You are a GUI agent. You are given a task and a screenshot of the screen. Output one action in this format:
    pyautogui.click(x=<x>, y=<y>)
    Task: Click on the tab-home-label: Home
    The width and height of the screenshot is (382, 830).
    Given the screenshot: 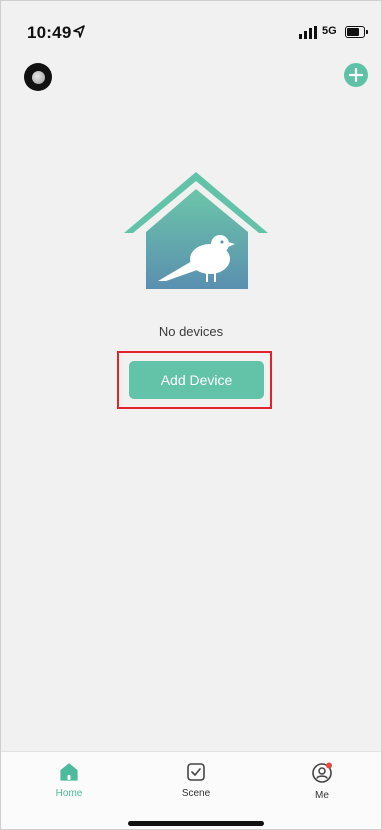 What is the action you would take?
    pyautogui.click(x=69, y=793)
    